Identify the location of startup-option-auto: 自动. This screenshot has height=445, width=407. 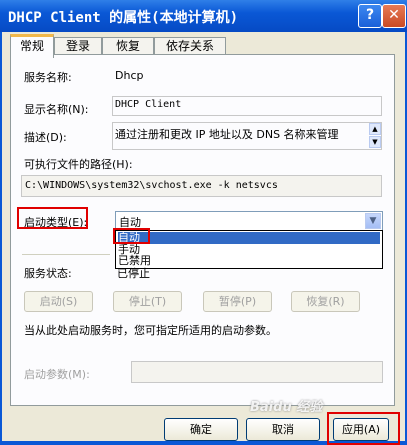
(249, 238).